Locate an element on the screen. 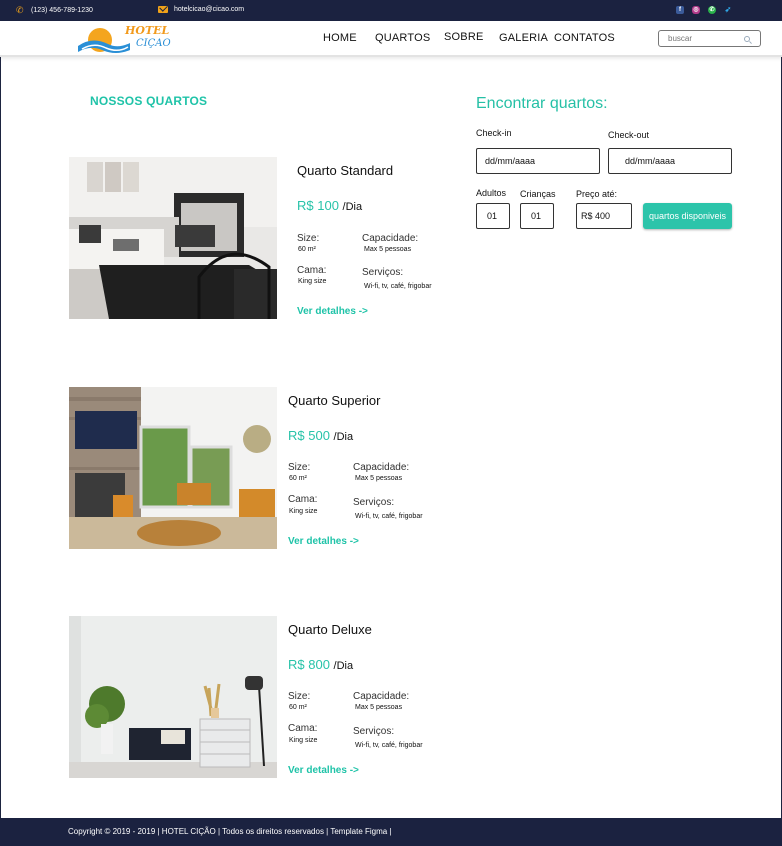 The width and height of the screenshot is (782, 846). room-photo-standard is located at coordinates (173, 238).